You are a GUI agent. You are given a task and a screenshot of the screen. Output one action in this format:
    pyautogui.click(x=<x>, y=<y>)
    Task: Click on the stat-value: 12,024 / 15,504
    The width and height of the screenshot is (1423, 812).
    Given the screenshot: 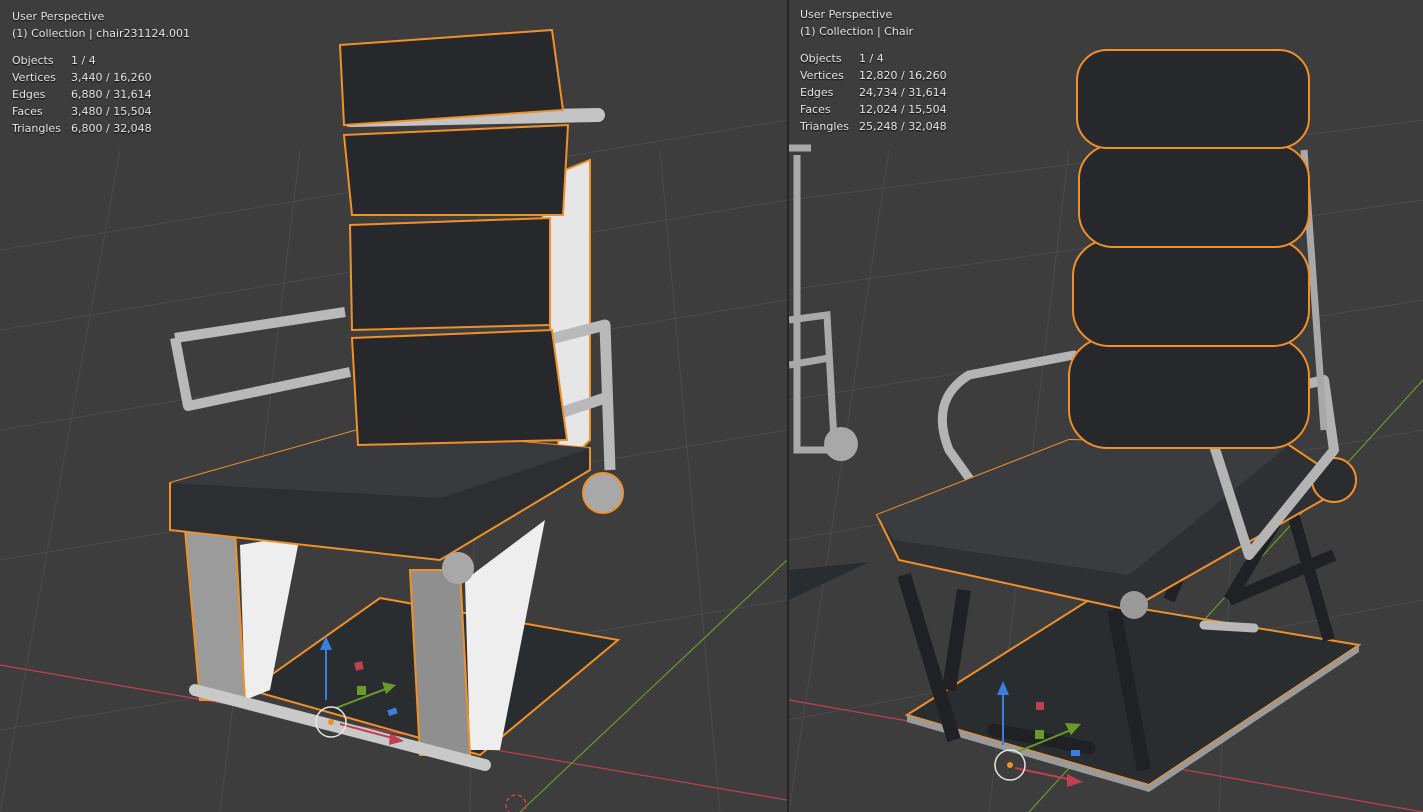 What is the action you would take?
    pyautogui.click(x=903, y=109)
    